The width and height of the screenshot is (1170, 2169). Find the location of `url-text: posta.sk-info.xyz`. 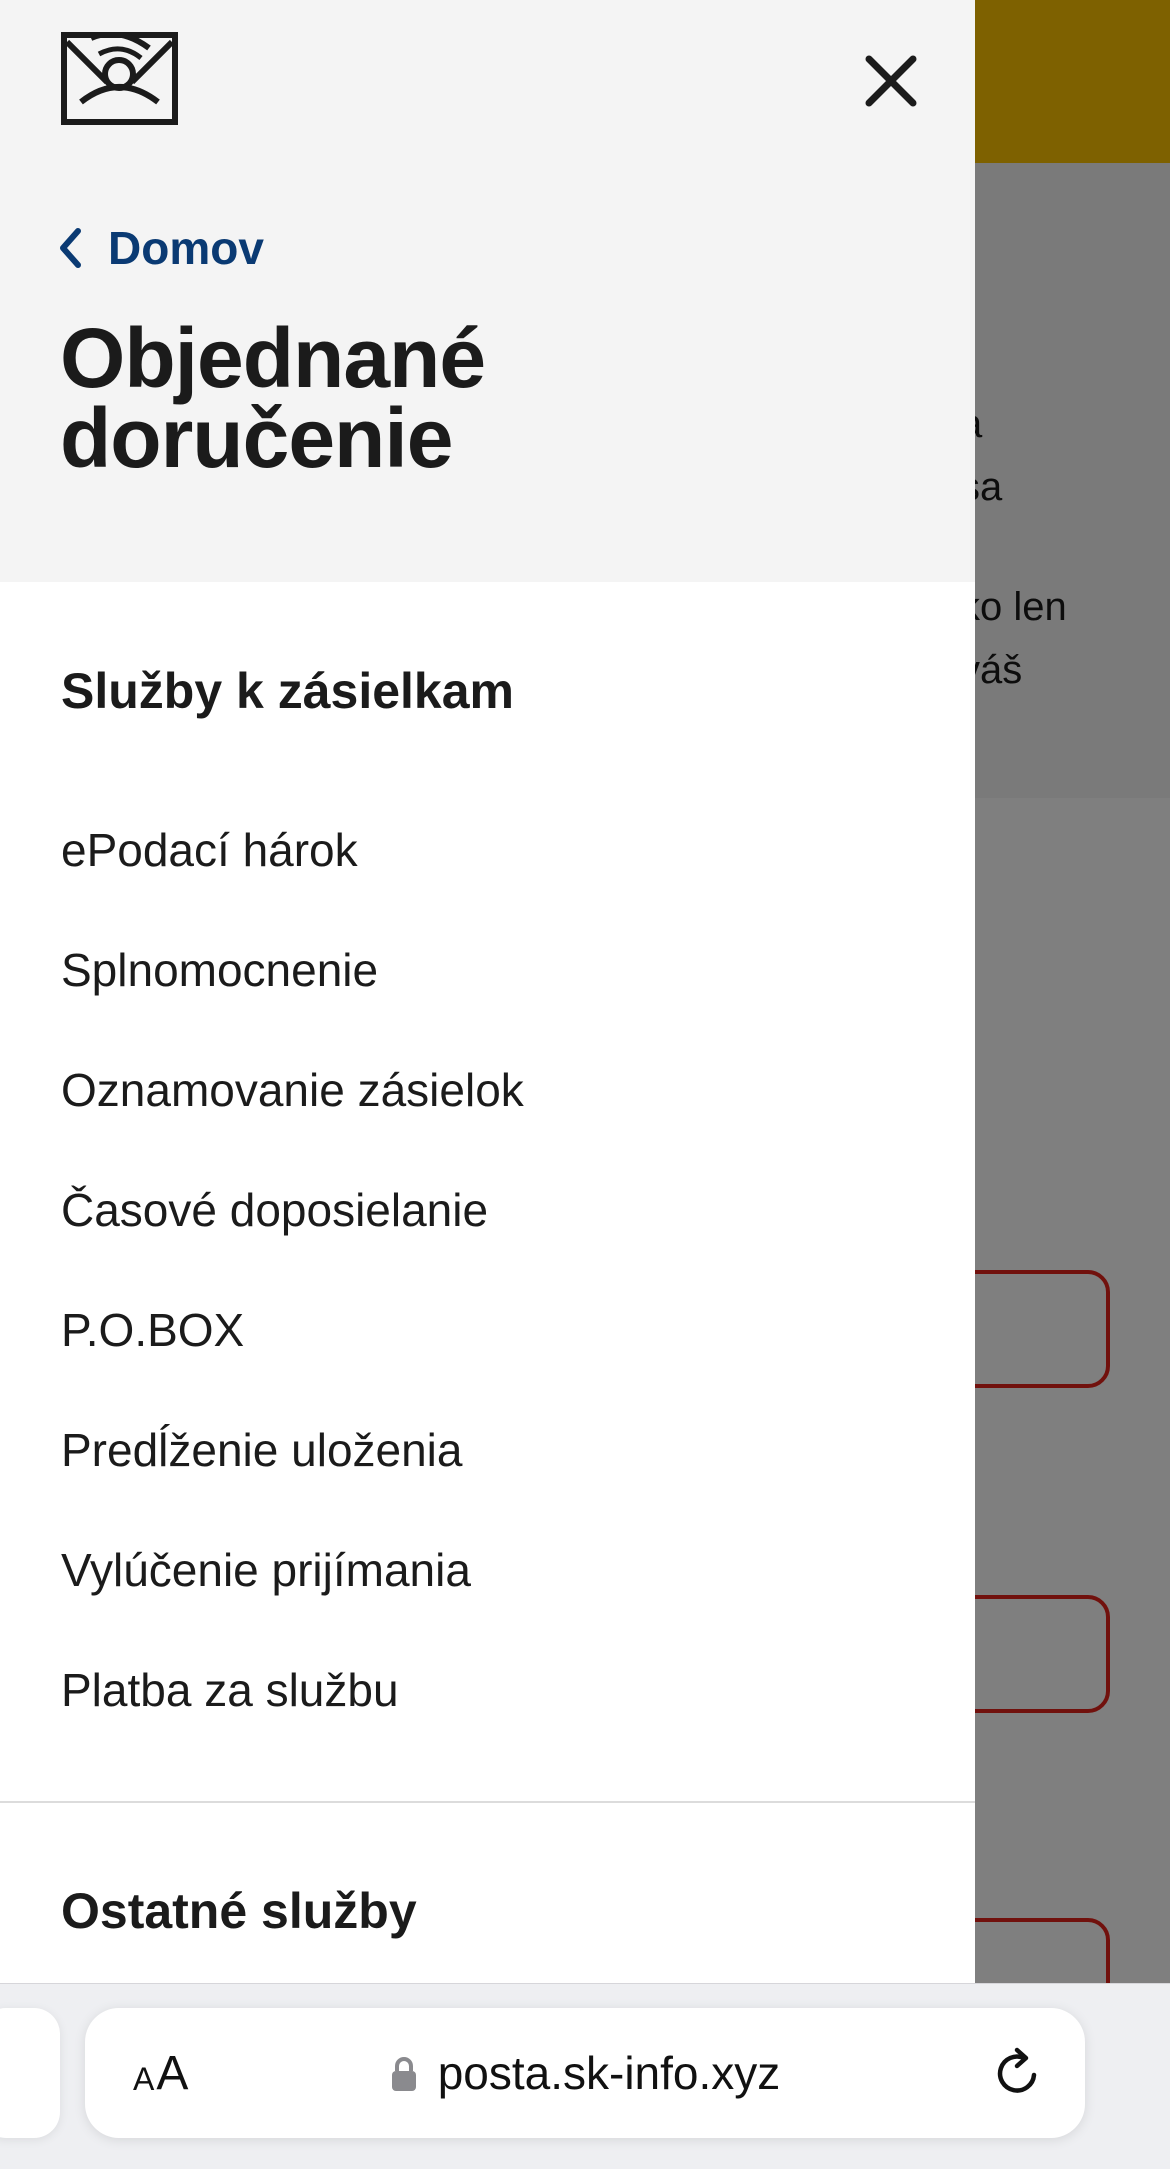

url-text: posta.sk-info.xyz is located at coordinates (609, 2073).